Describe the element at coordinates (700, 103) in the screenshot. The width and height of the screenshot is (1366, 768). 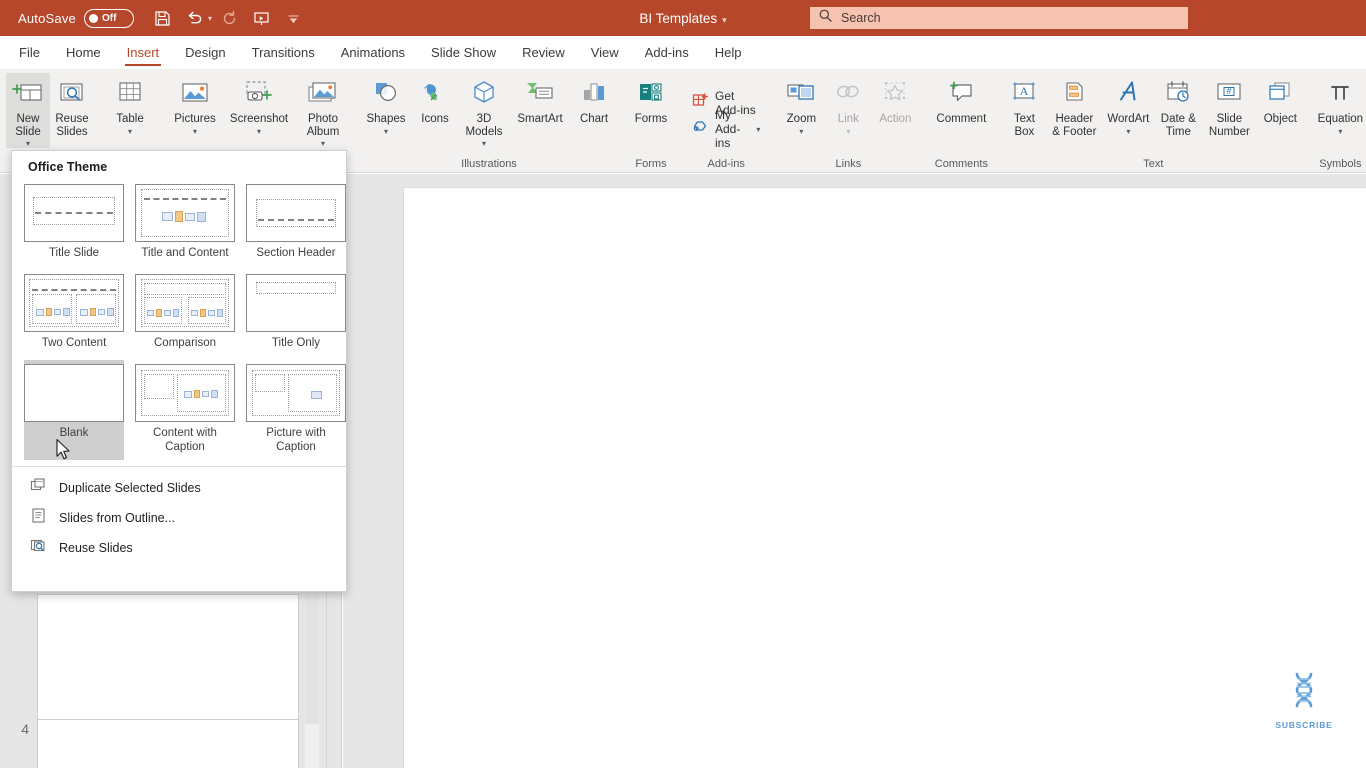
I see `get-addins-icon` at that location.